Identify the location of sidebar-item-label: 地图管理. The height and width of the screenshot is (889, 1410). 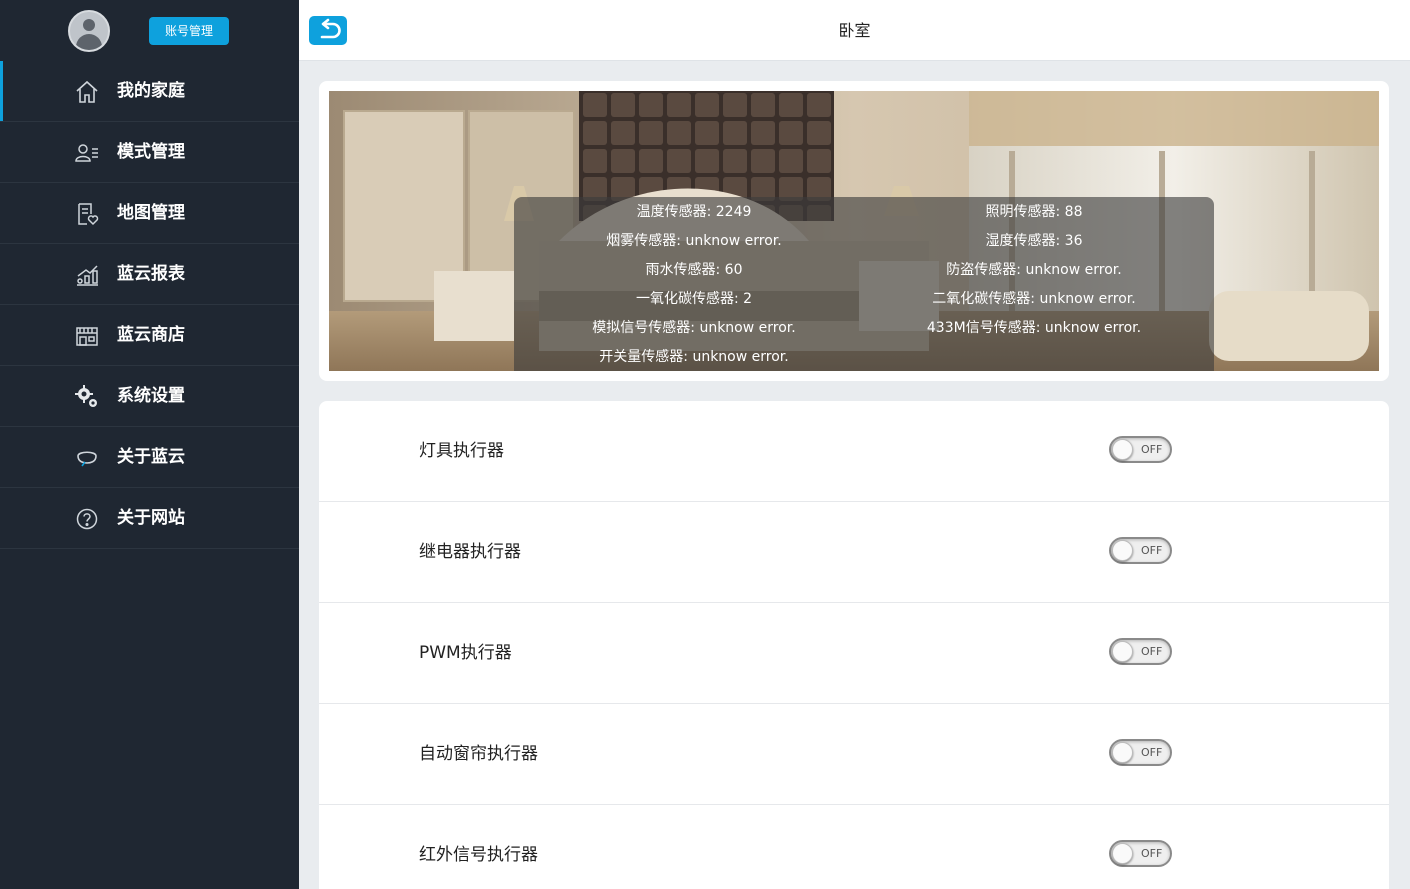
(151, 213).